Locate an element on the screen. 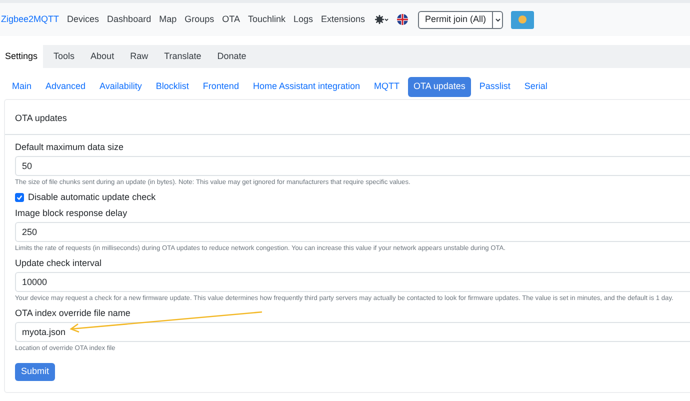 This screenshot has height=401, width=690. field-label: Image block response delay is located at coordinates (71, 213).